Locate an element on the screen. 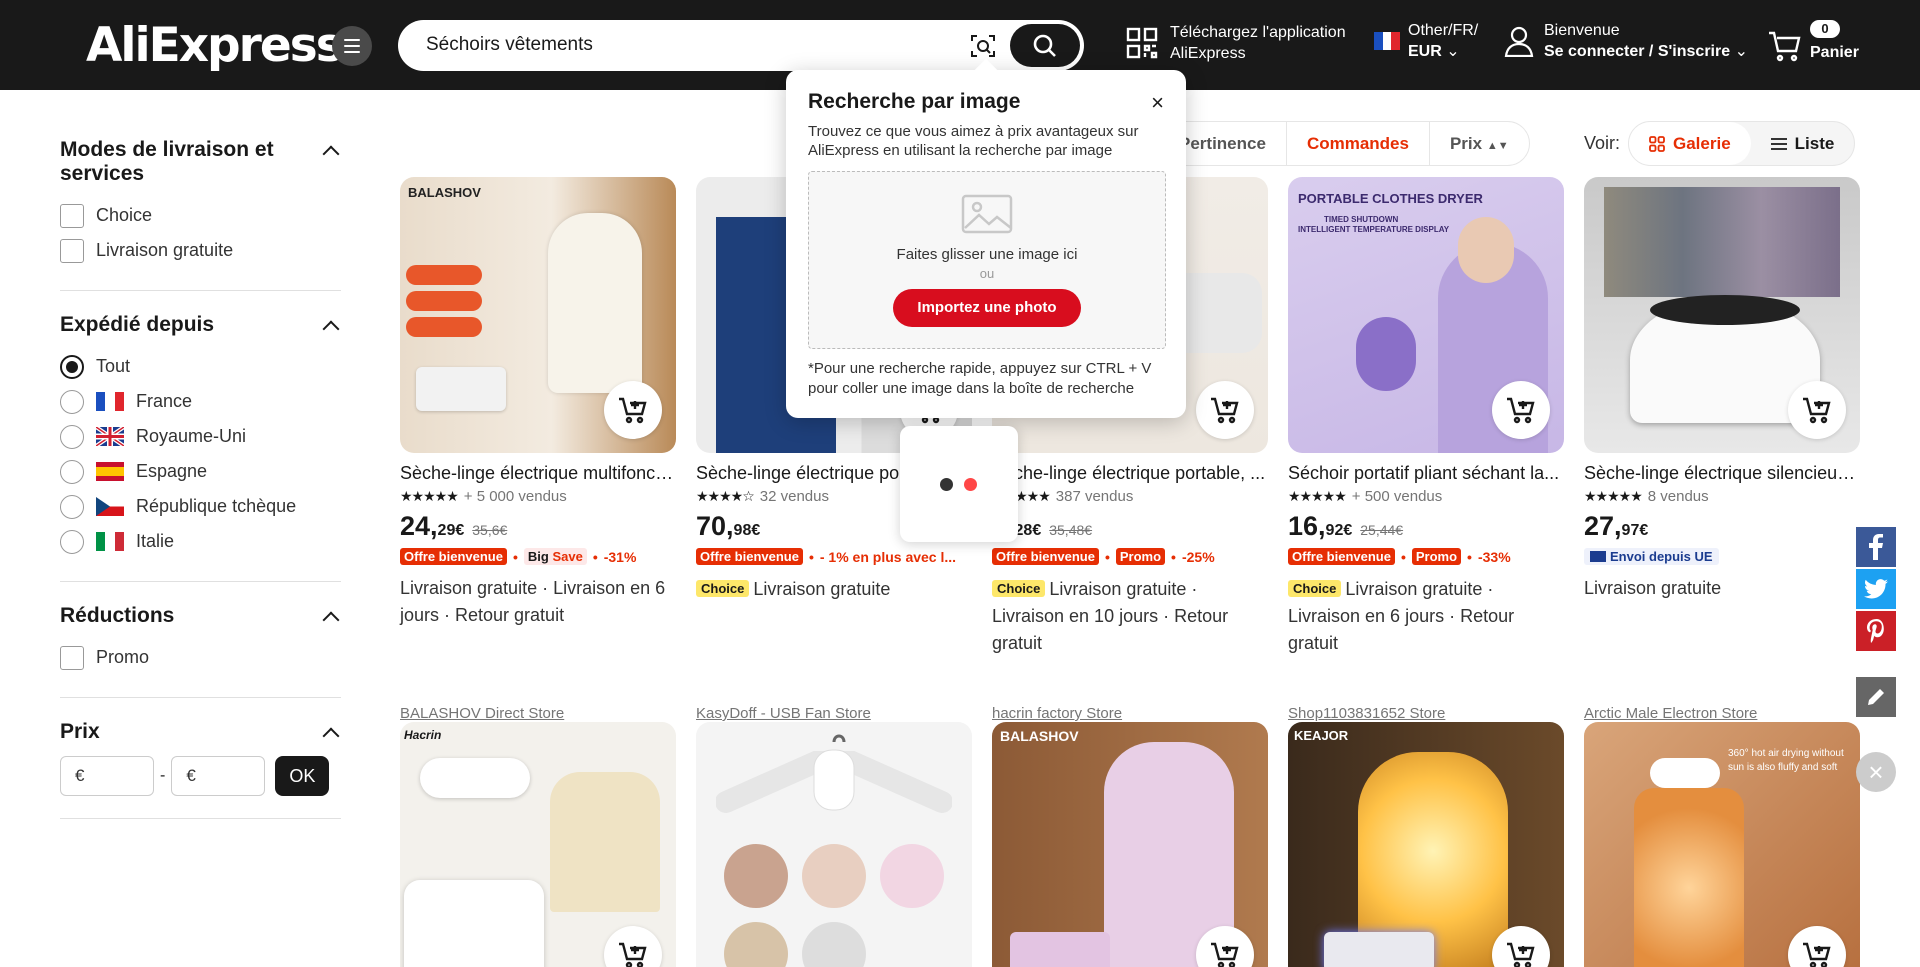 Image resolution: width=1920 pixels, height=967 pixels. store-link: BALASHOV Direct Store is located at coordinates (482, 713).